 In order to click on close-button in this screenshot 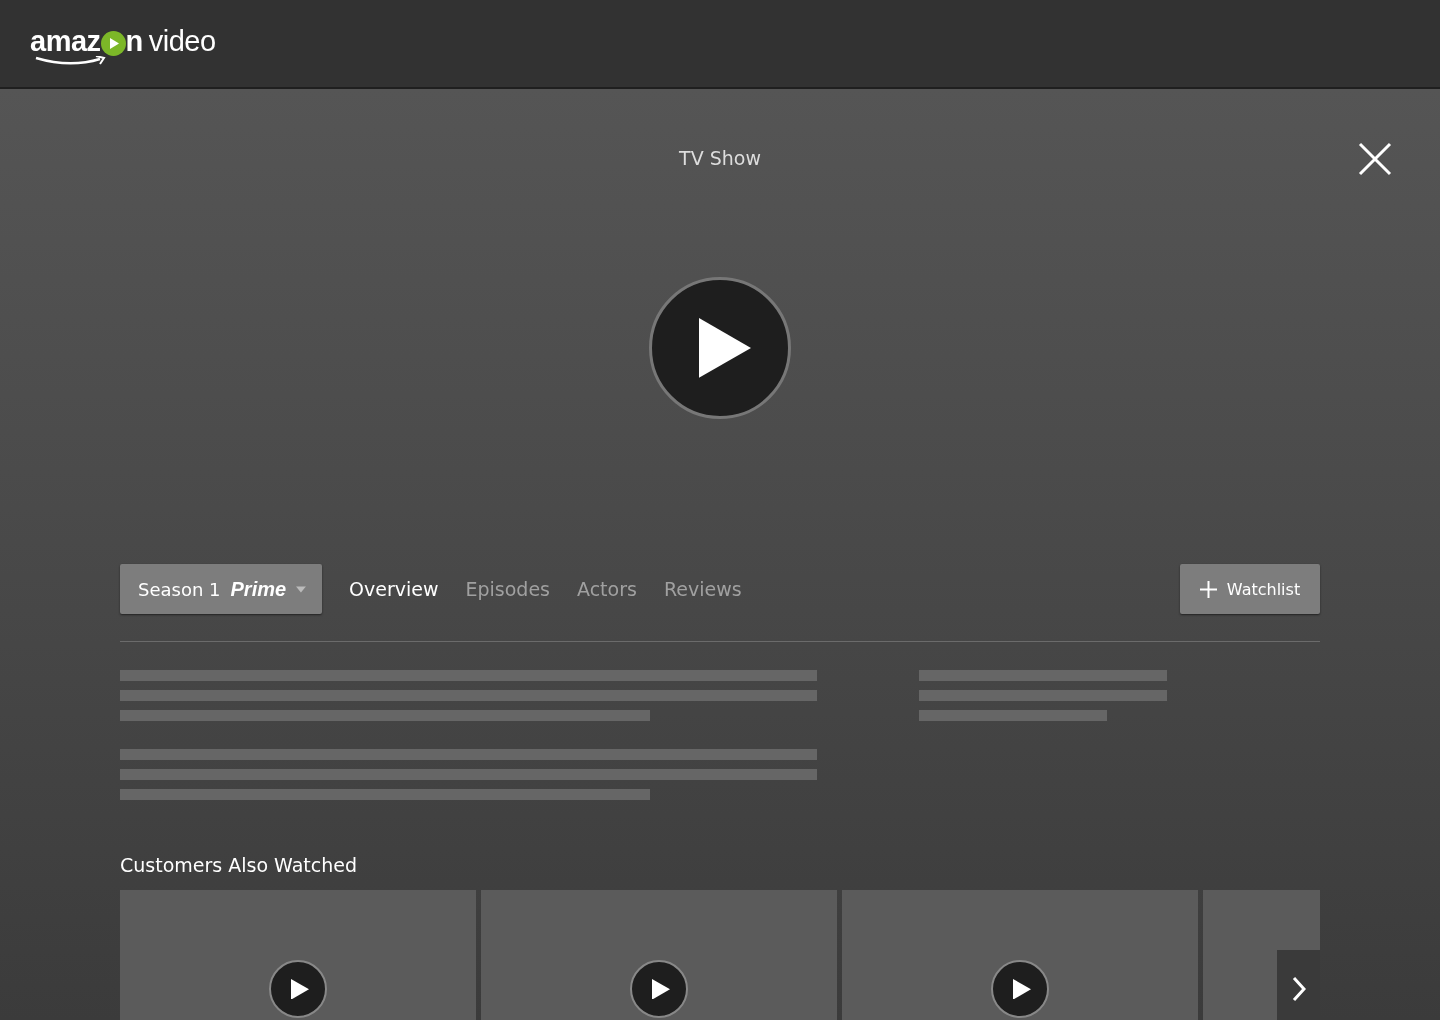, I will do `click(1375, 159)`.